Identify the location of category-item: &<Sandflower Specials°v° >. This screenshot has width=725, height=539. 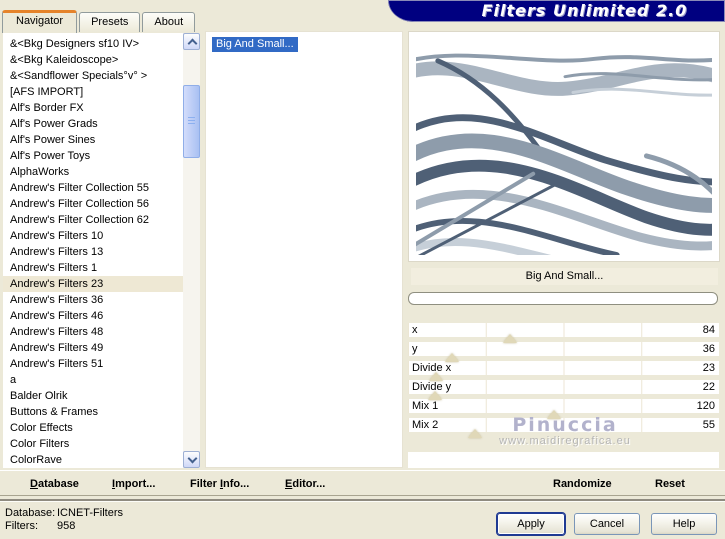
(93, 76).